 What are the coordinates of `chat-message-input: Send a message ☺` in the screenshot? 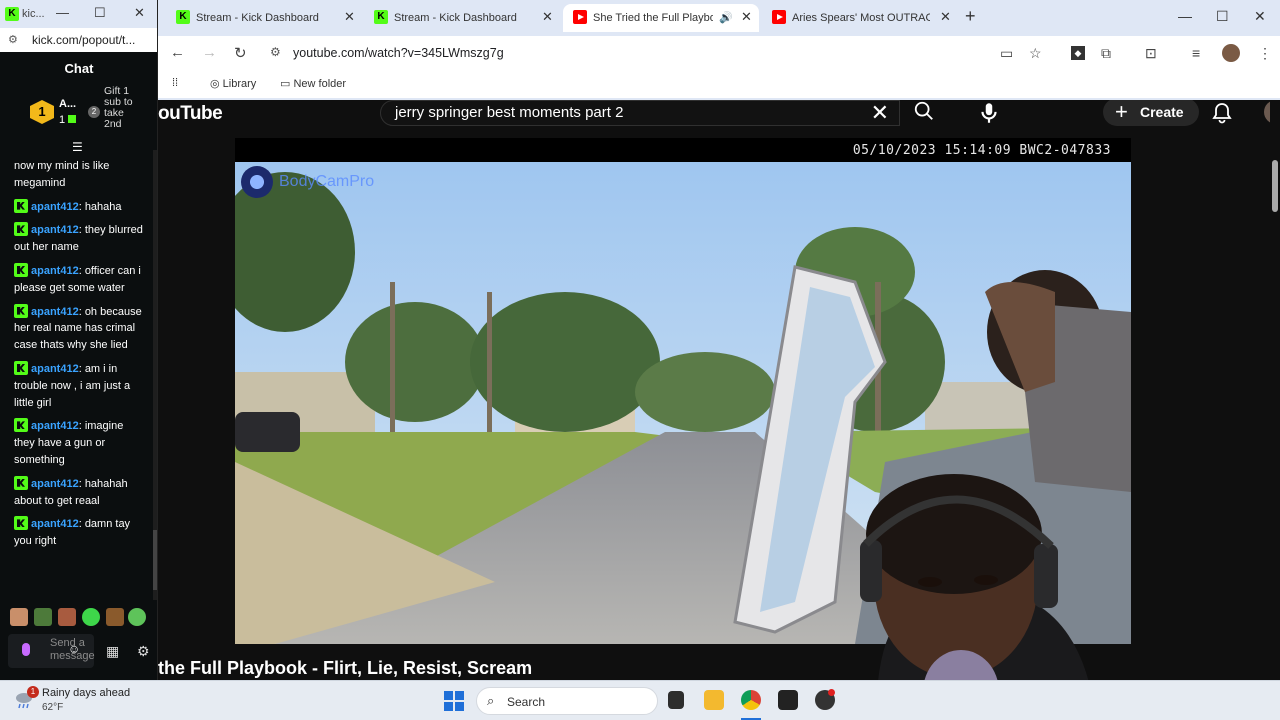 It's located at (51, 651).